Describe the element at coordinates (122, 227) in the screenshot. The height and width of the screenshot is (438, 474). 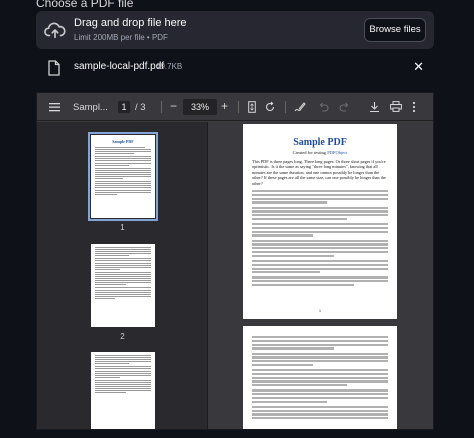
I see `thumbnail-label: 1` at that location.